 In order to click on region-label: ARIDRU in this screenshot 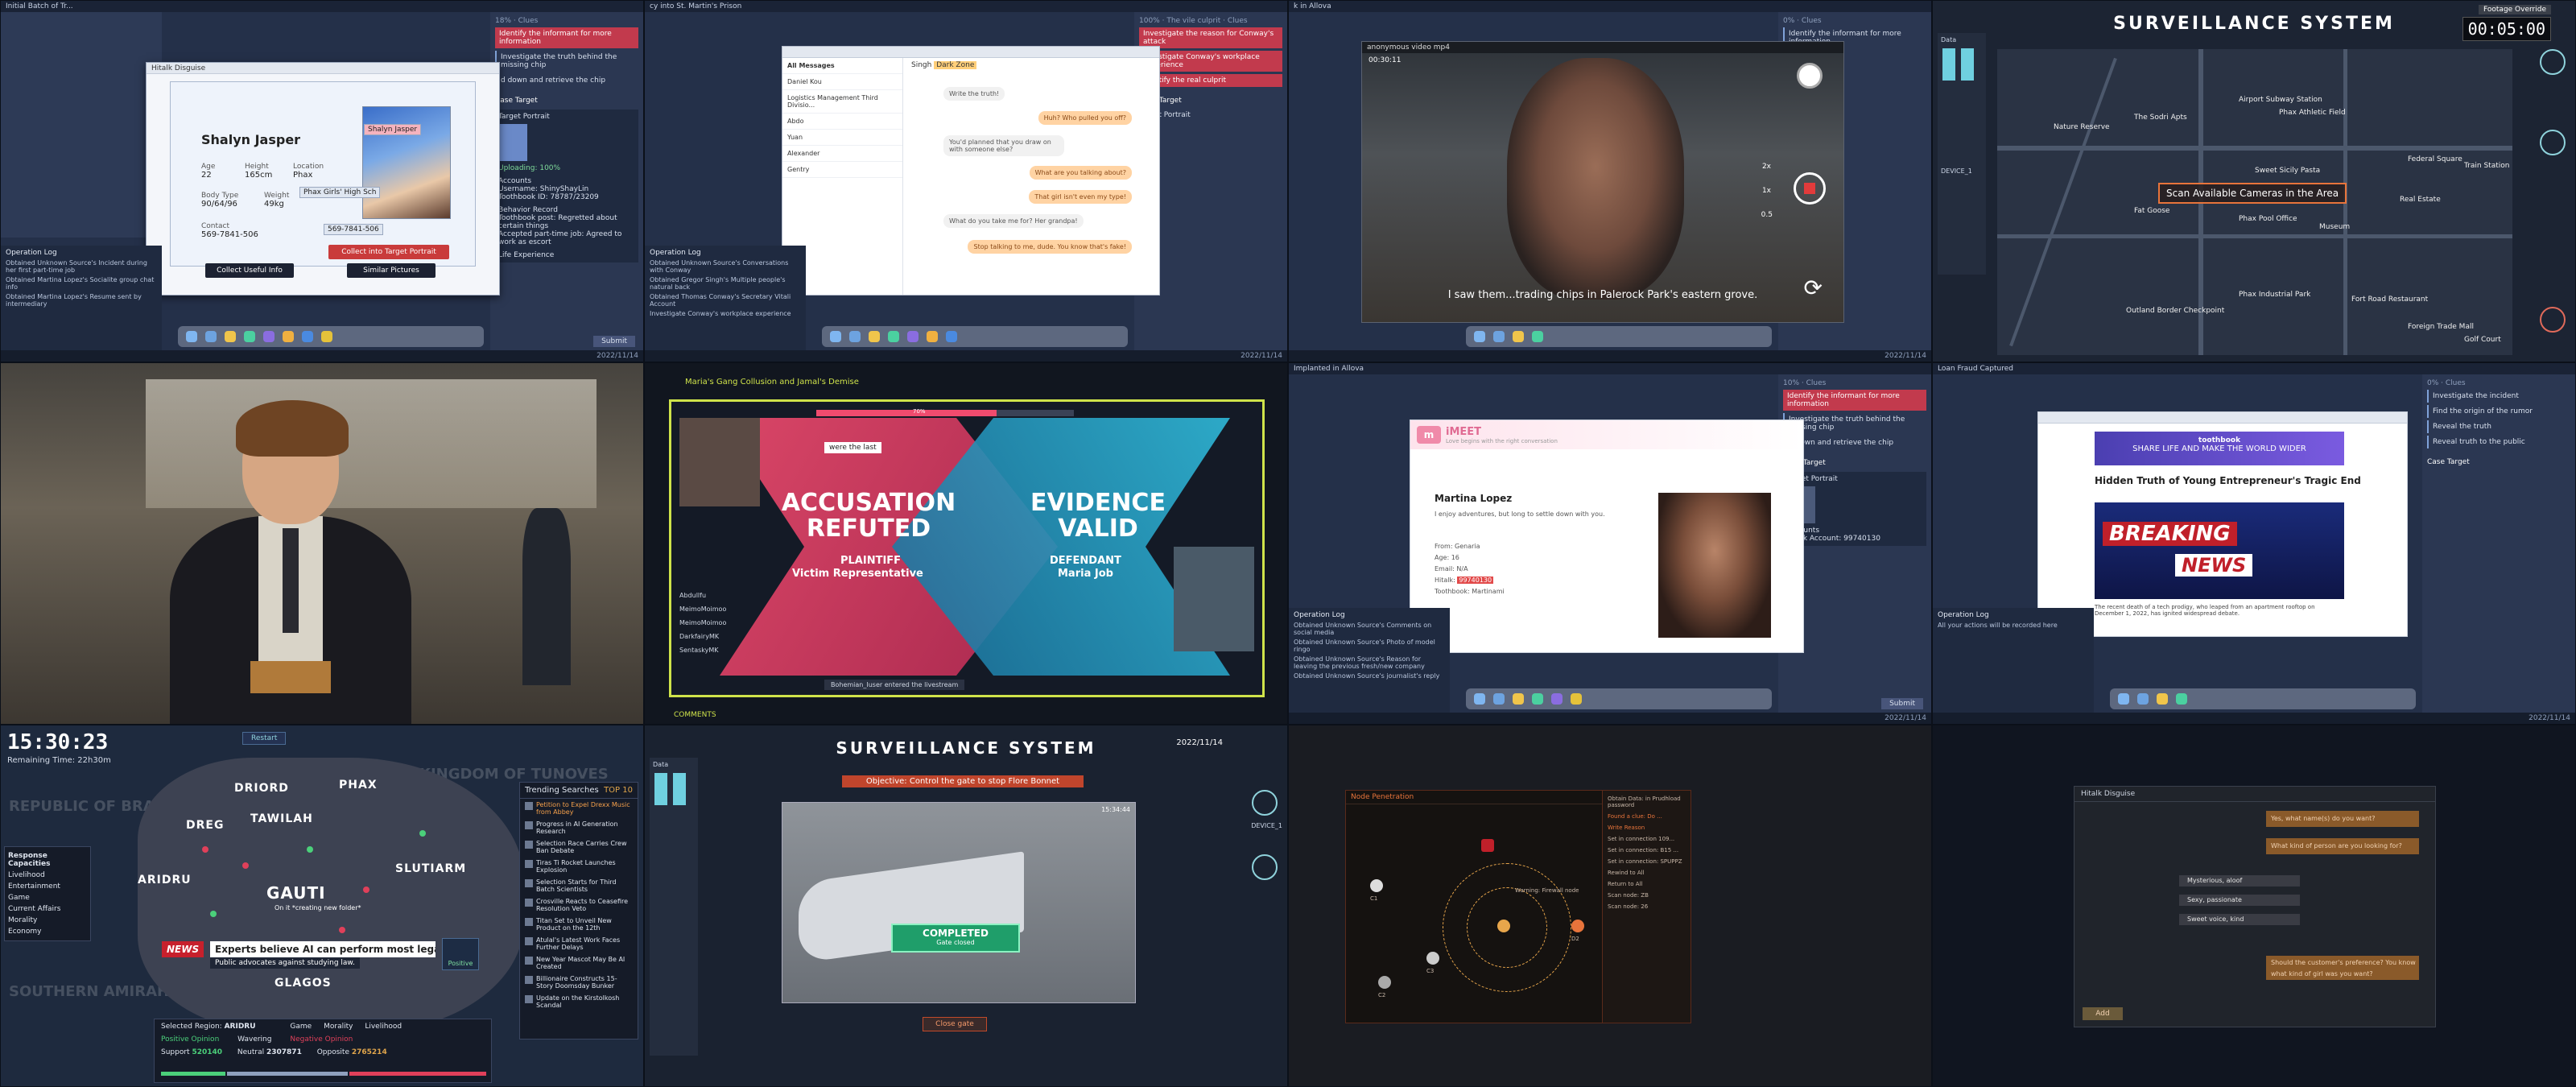, I will do `click(165, 880)`.